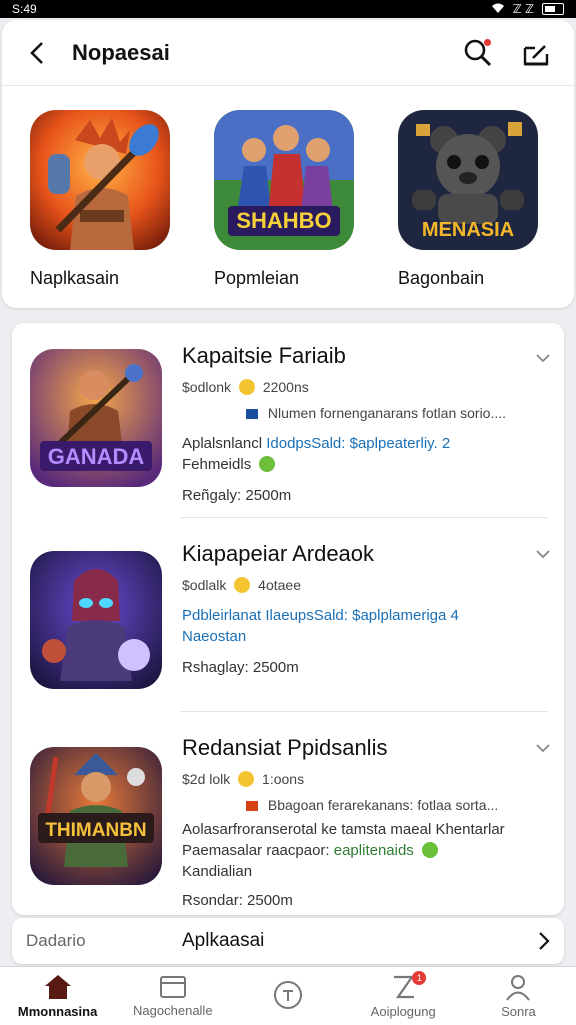  Describe the element at coordinates (57, 1011) in the screenshot. I see `tab-home-label: Mmonnasina` at that location.